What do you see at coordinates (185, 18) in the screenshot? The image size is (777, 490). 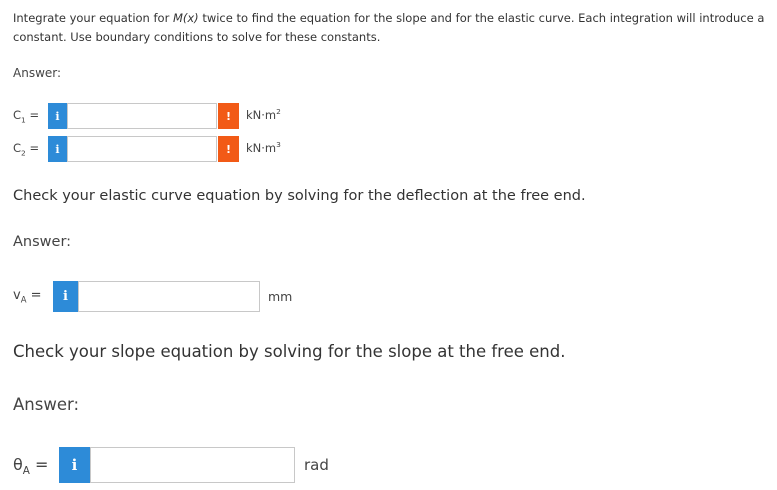 I see `instructions-mx: M(x)` at bounding box center [185, 18].